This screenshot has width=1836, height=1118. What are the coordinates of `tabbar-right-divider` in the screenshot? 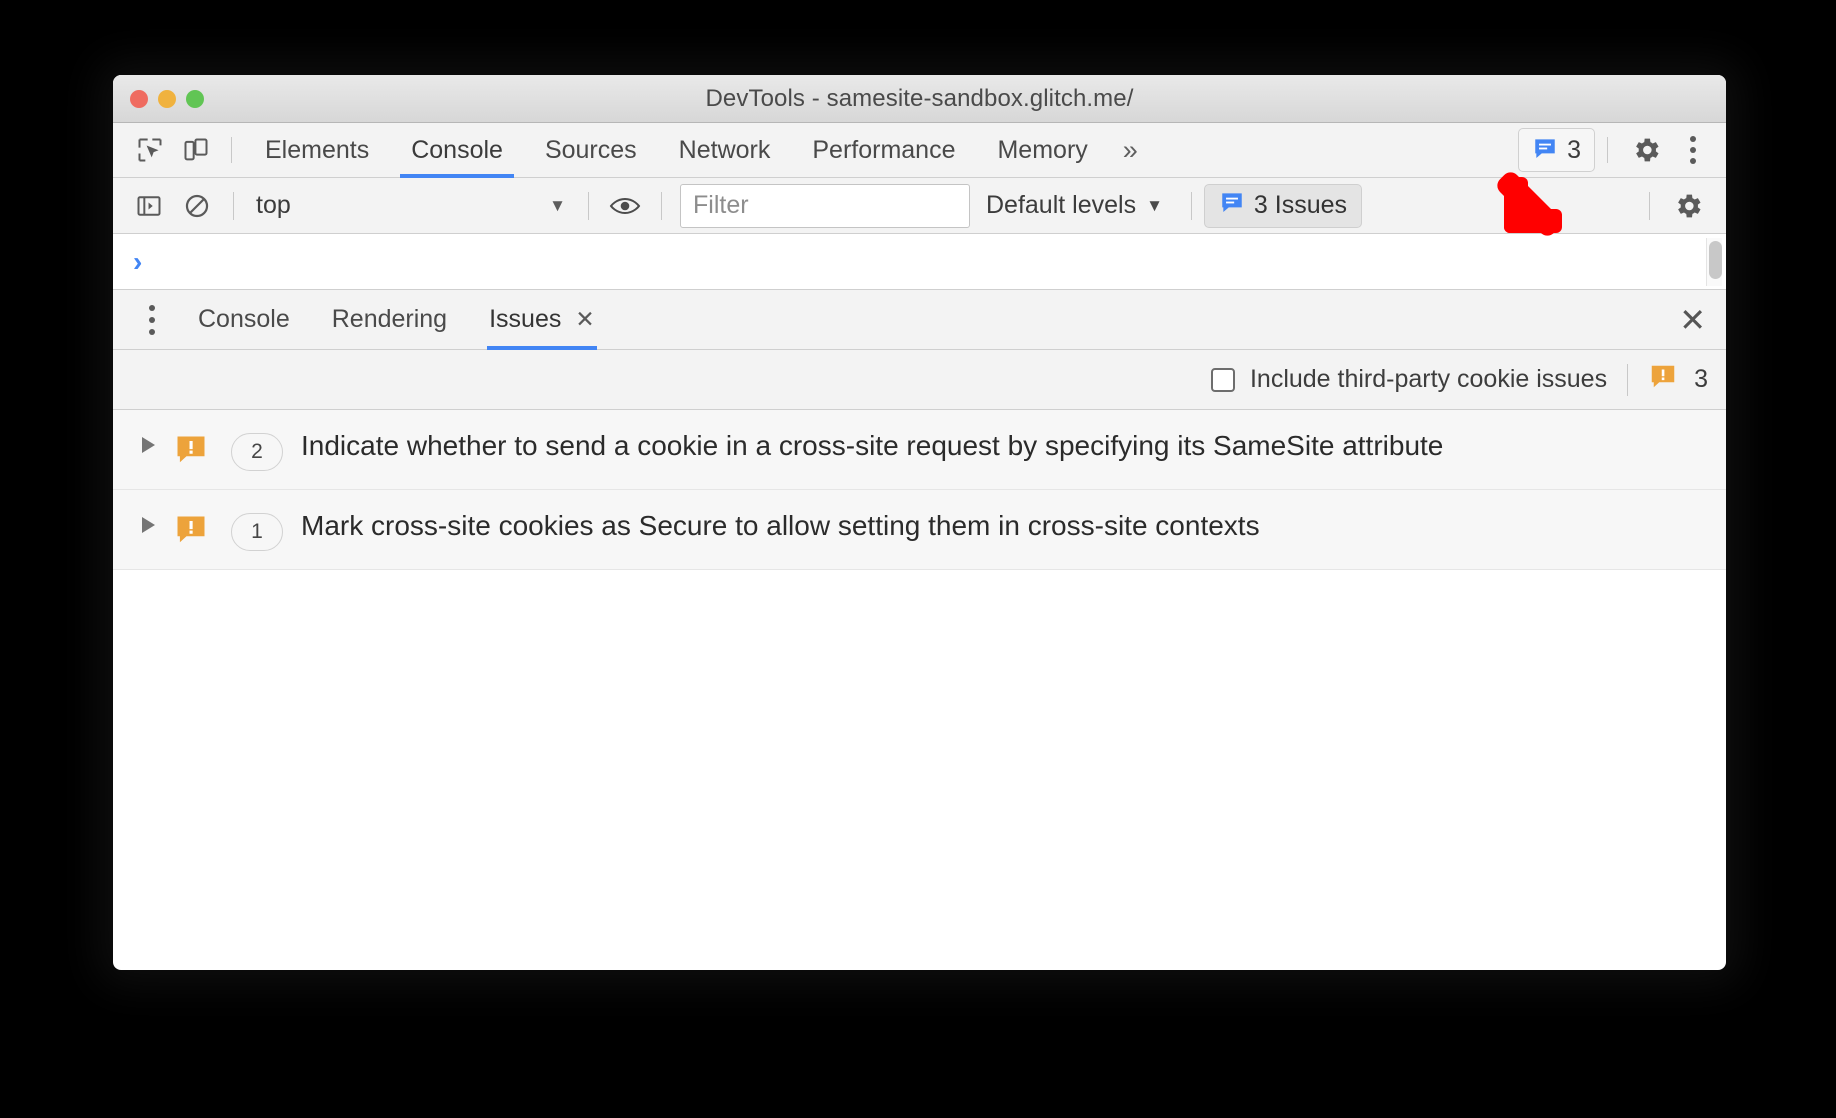 It's located at (1607, 150).